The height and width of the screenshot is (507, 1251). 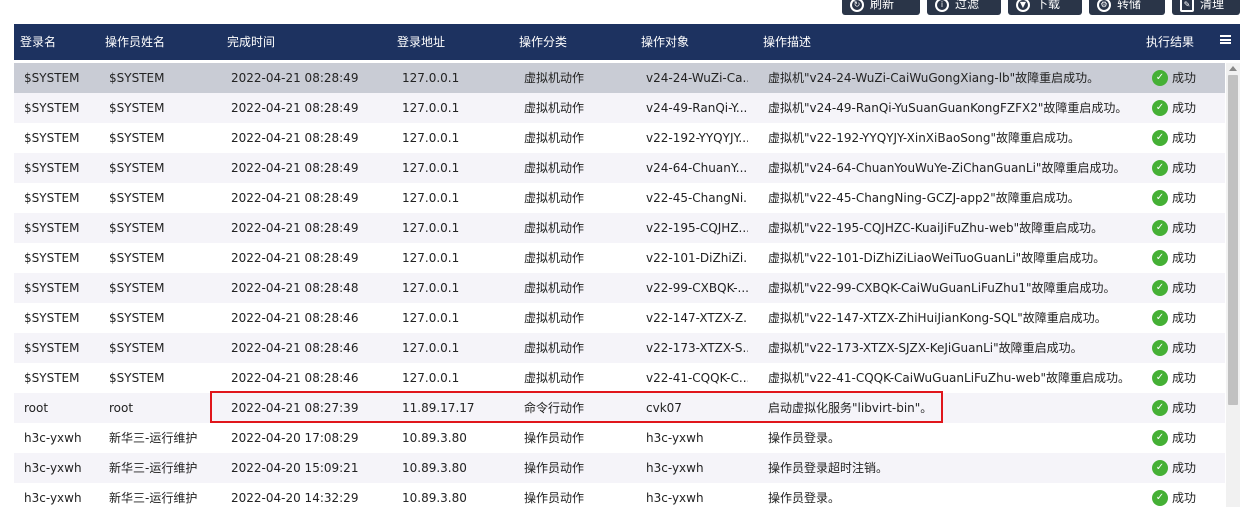 What do you see at coordinates (857, 6) in the screenshot?
I see `refresh-icon: ↻` at bounding box center [857, 6].